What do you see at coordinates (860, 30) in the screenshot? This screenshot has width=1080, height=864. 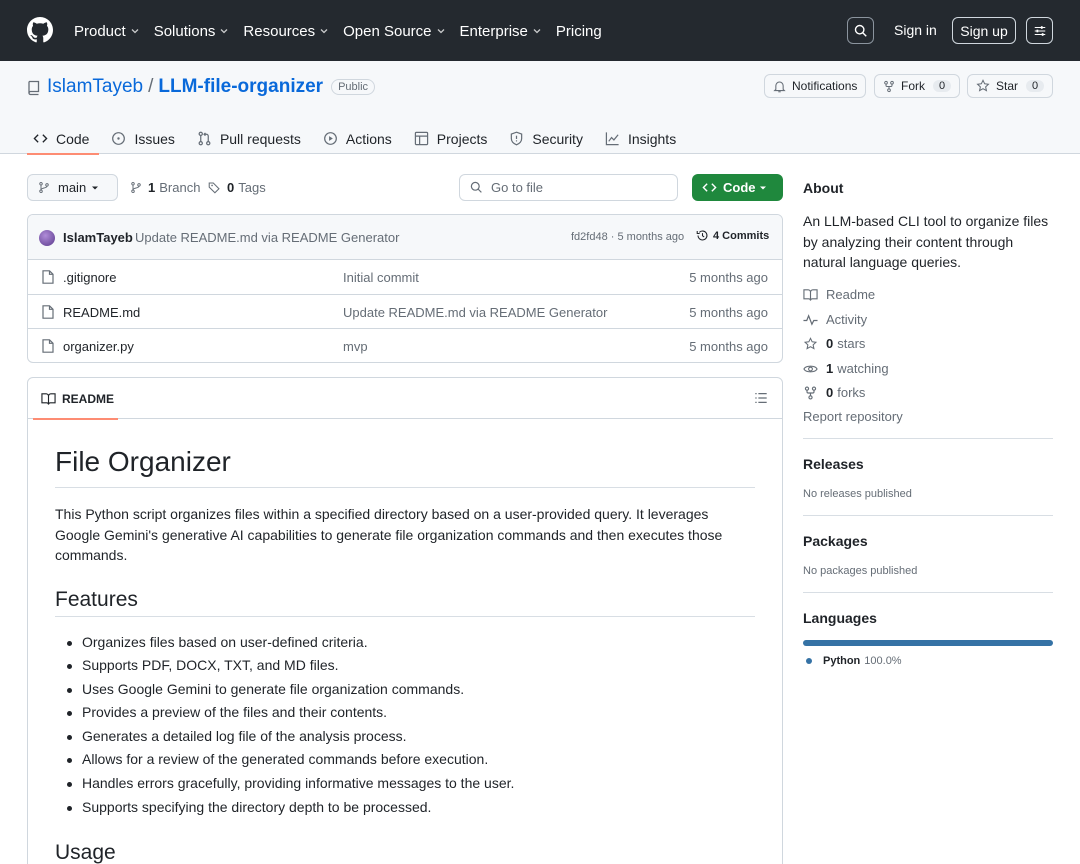 I see `search-button` at bounding box center [860, 30].